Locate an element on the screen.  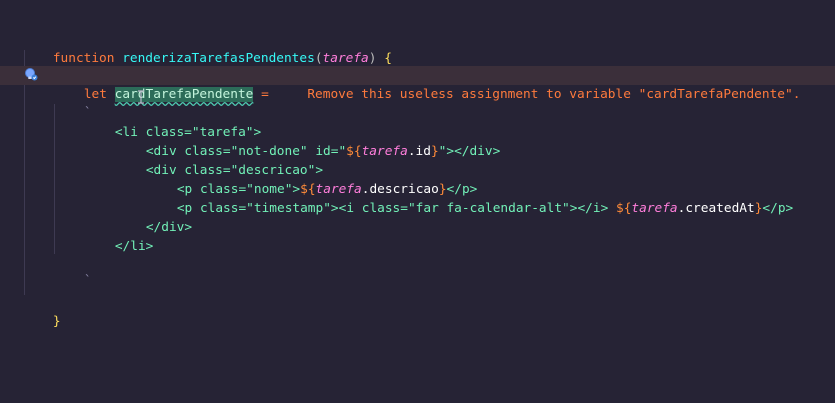
code-line-11: ` is located at coordinates (444, 270).